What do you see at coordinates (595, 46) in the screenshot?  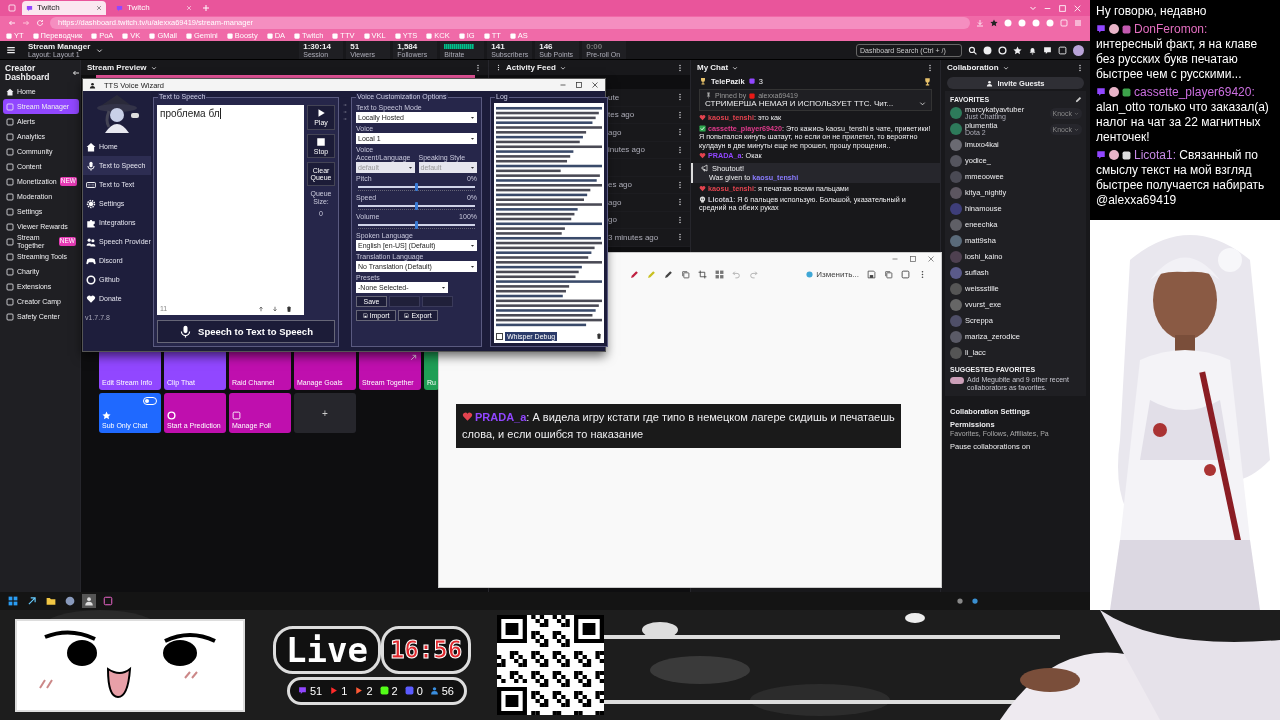 I see `stat-value: 0:00` at bounding box center [595, 46].